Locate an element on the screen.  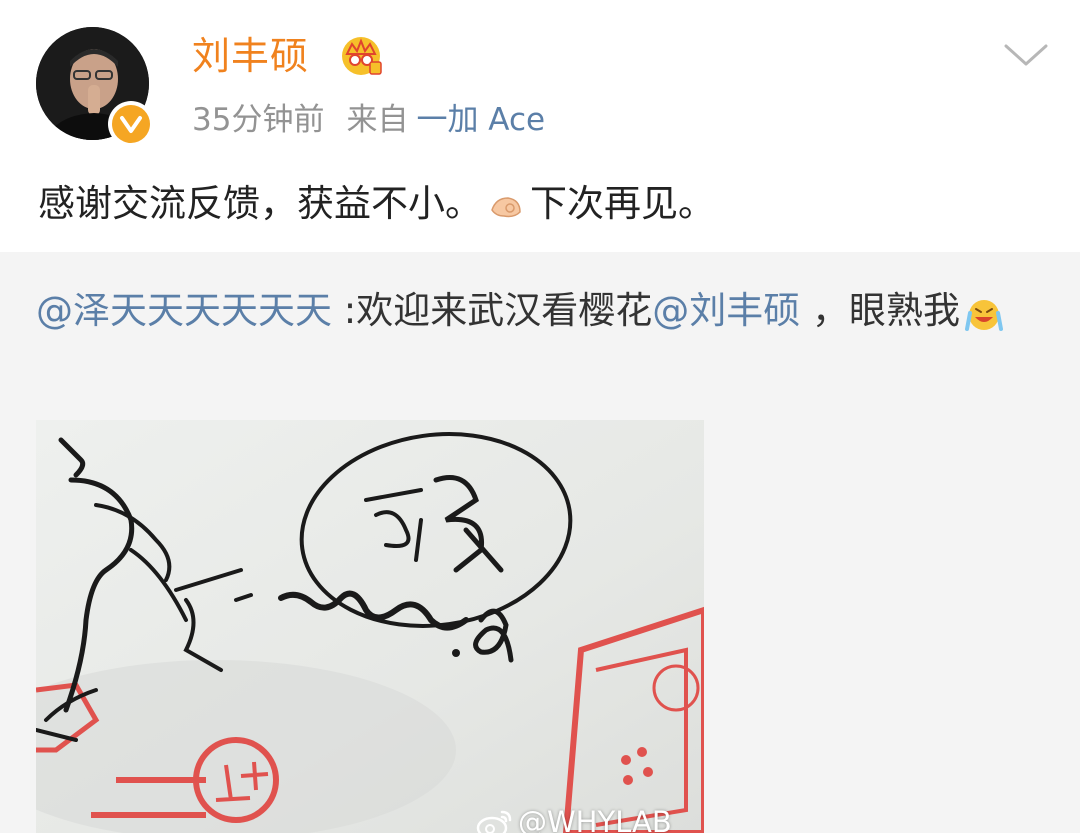
post-text: 感谢交流反馈，获益不小。 下次再见。 is located at coordinates (376, 204).